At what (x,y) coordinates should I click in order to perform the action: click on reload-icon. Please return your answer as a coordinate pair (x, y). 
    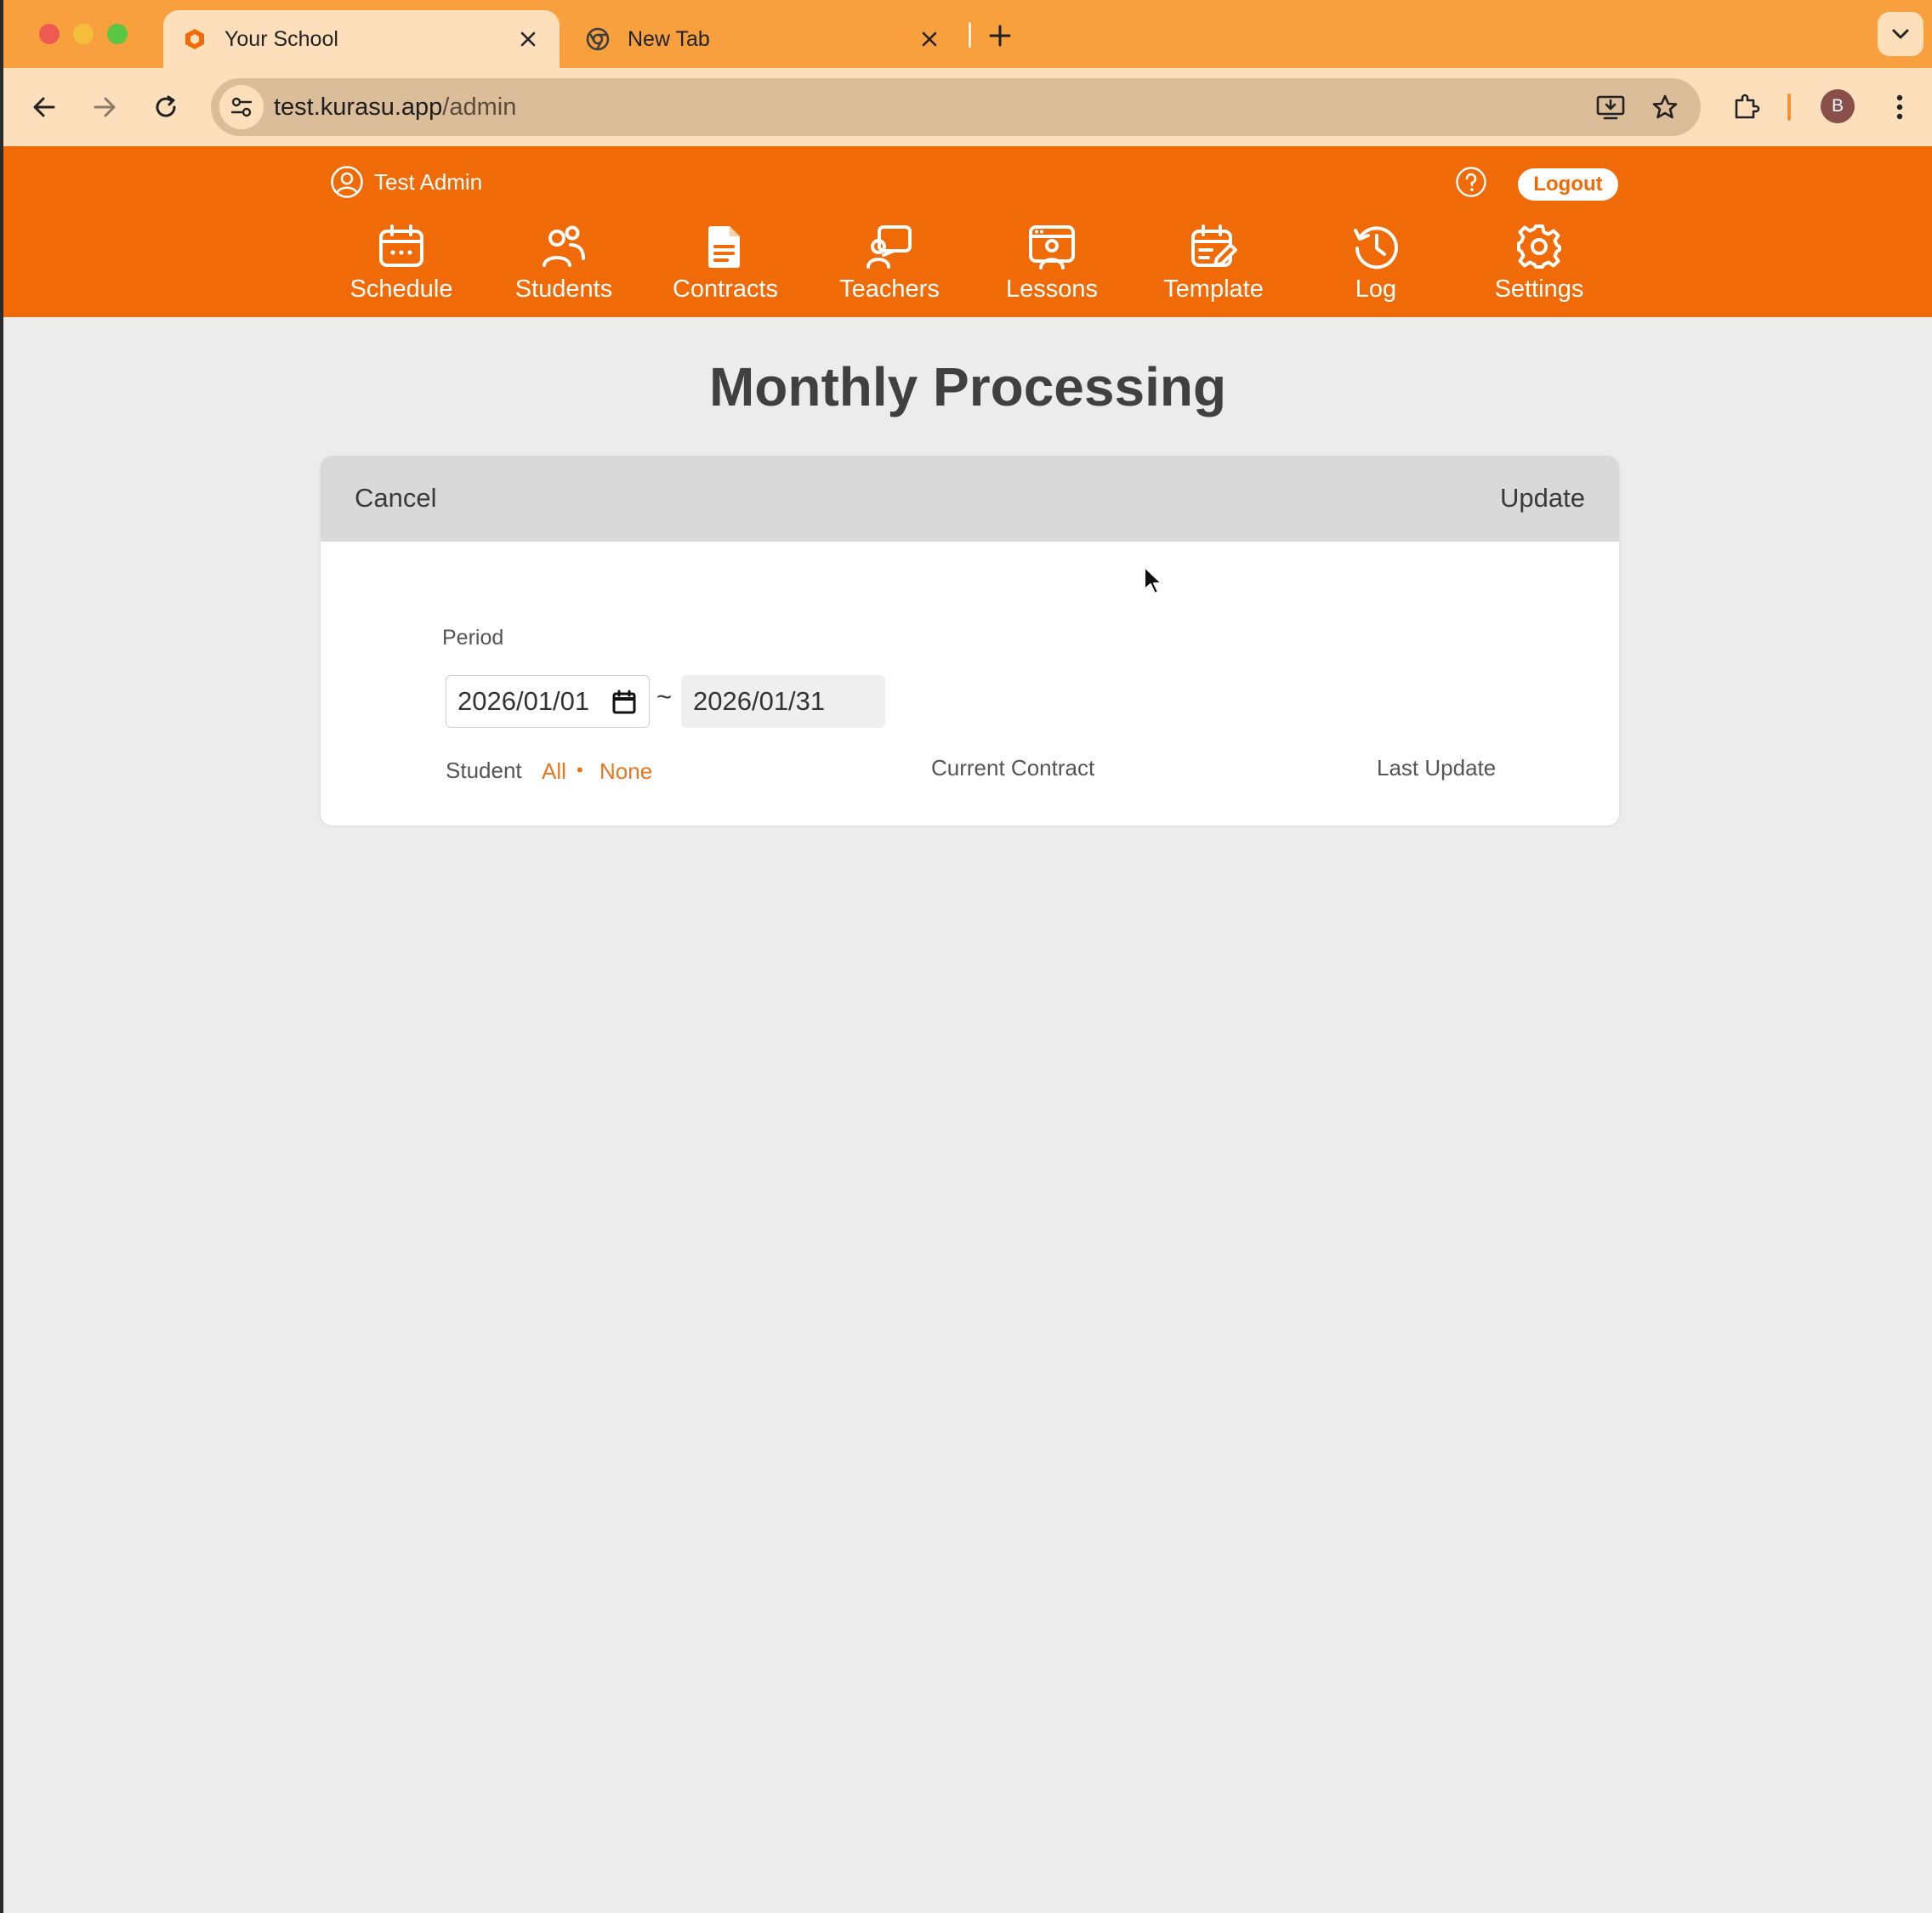
    Looking at the image, I should click on (166, 106).